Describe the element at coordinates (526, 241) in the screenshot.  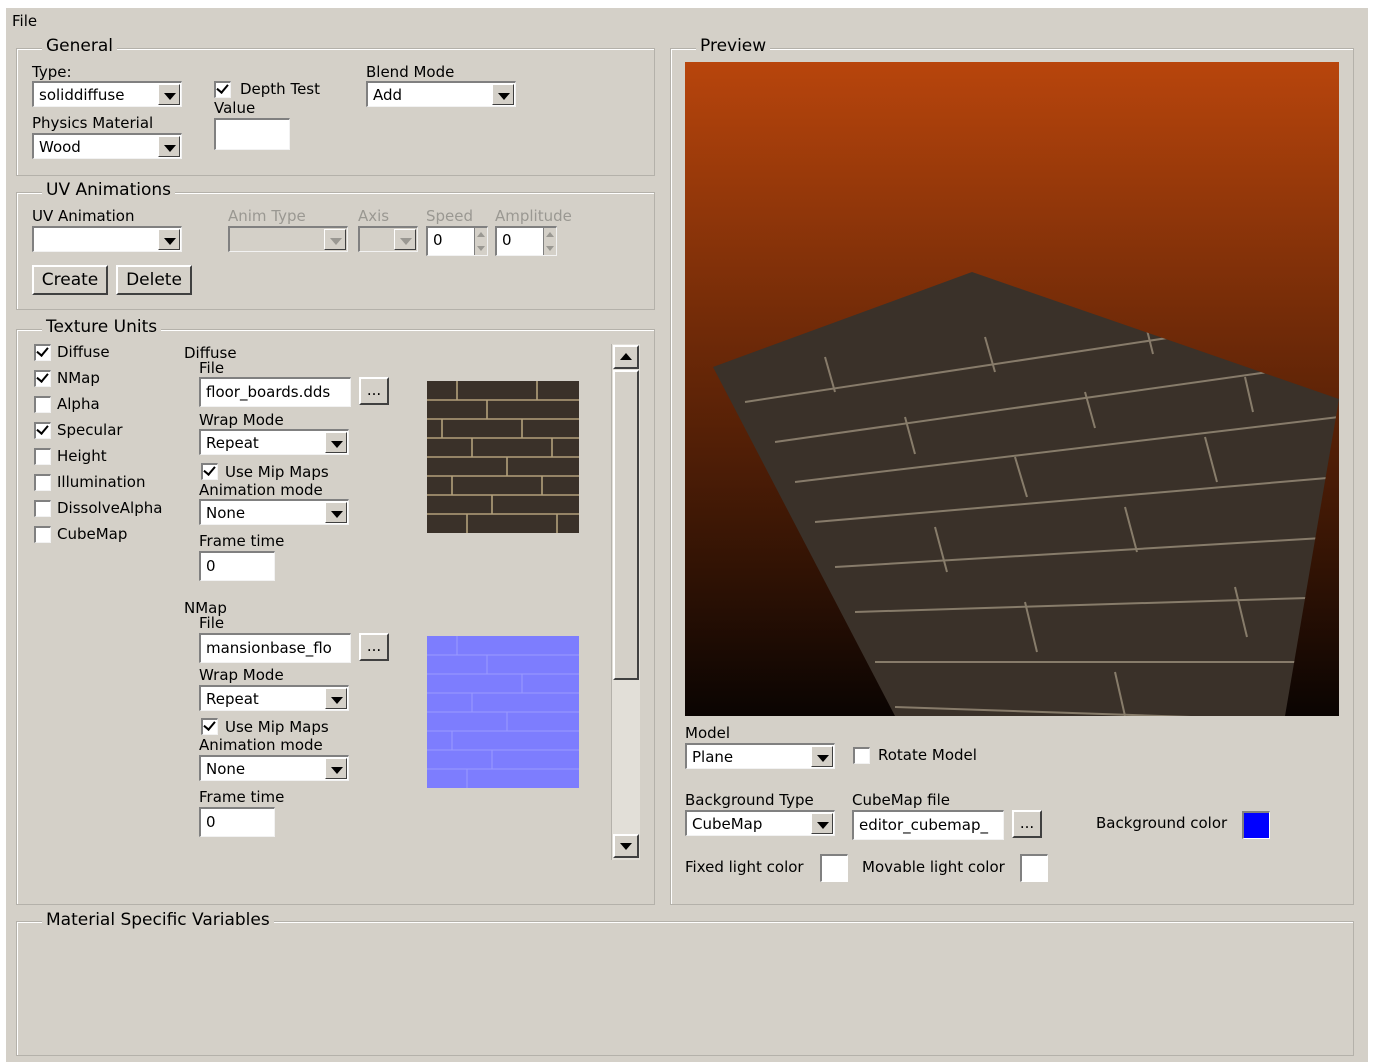
I see `amplitude-spinbox: 0` at that location.